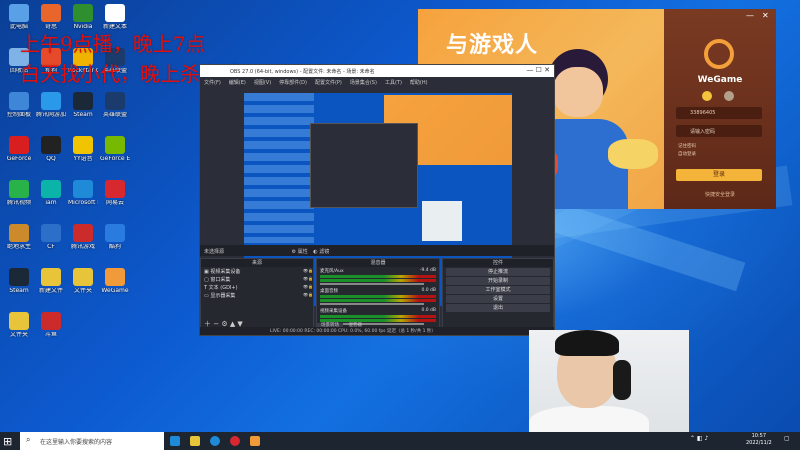  I want to click on task-view-icon, so click(175, 441).